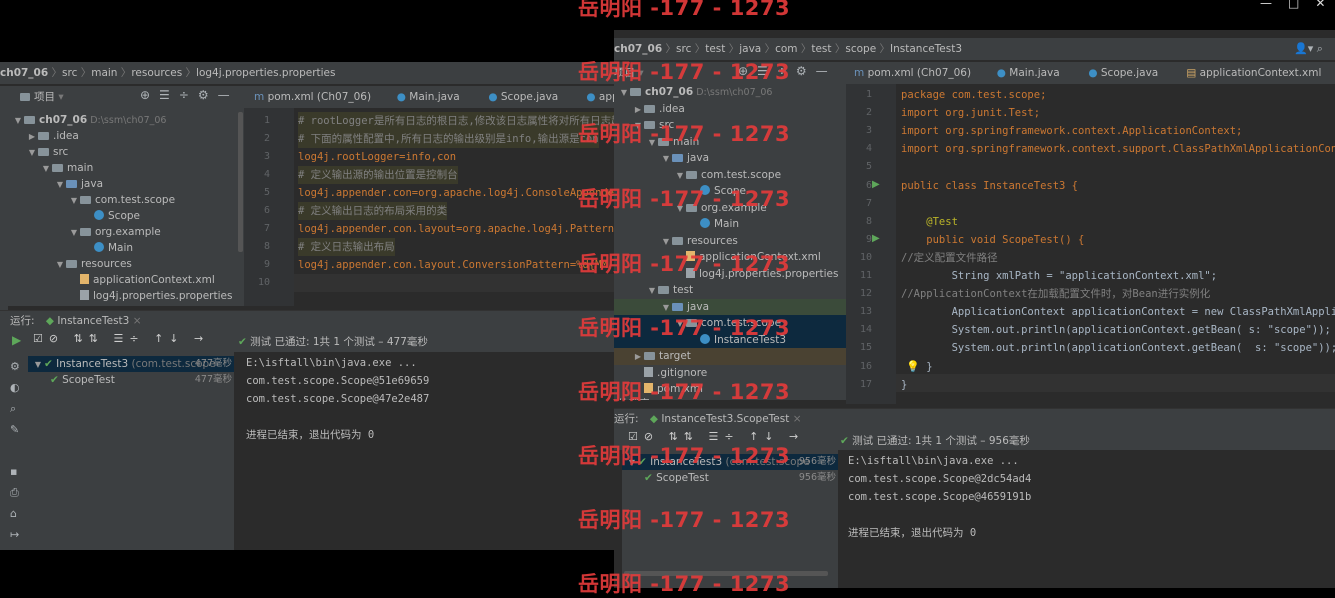 The image size is (1335, 598). Describe the element at coordinates (1055, 294) in the screenshot. I see `code-line: //ApplicationContext在加载配置文件时，对Bean进行实例化` at that location.